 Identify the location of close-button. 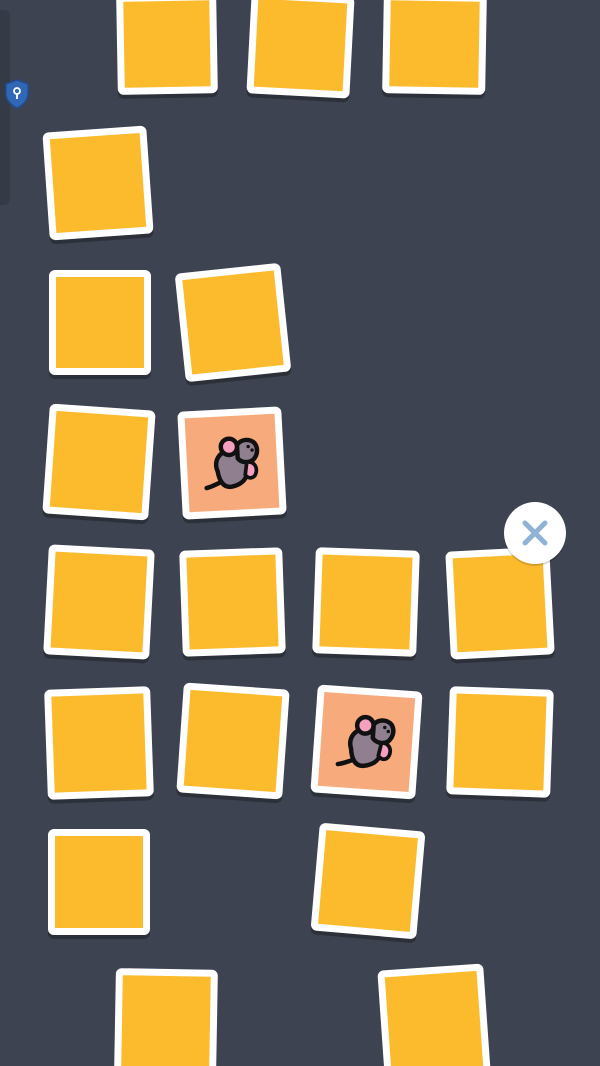
(535, 533).